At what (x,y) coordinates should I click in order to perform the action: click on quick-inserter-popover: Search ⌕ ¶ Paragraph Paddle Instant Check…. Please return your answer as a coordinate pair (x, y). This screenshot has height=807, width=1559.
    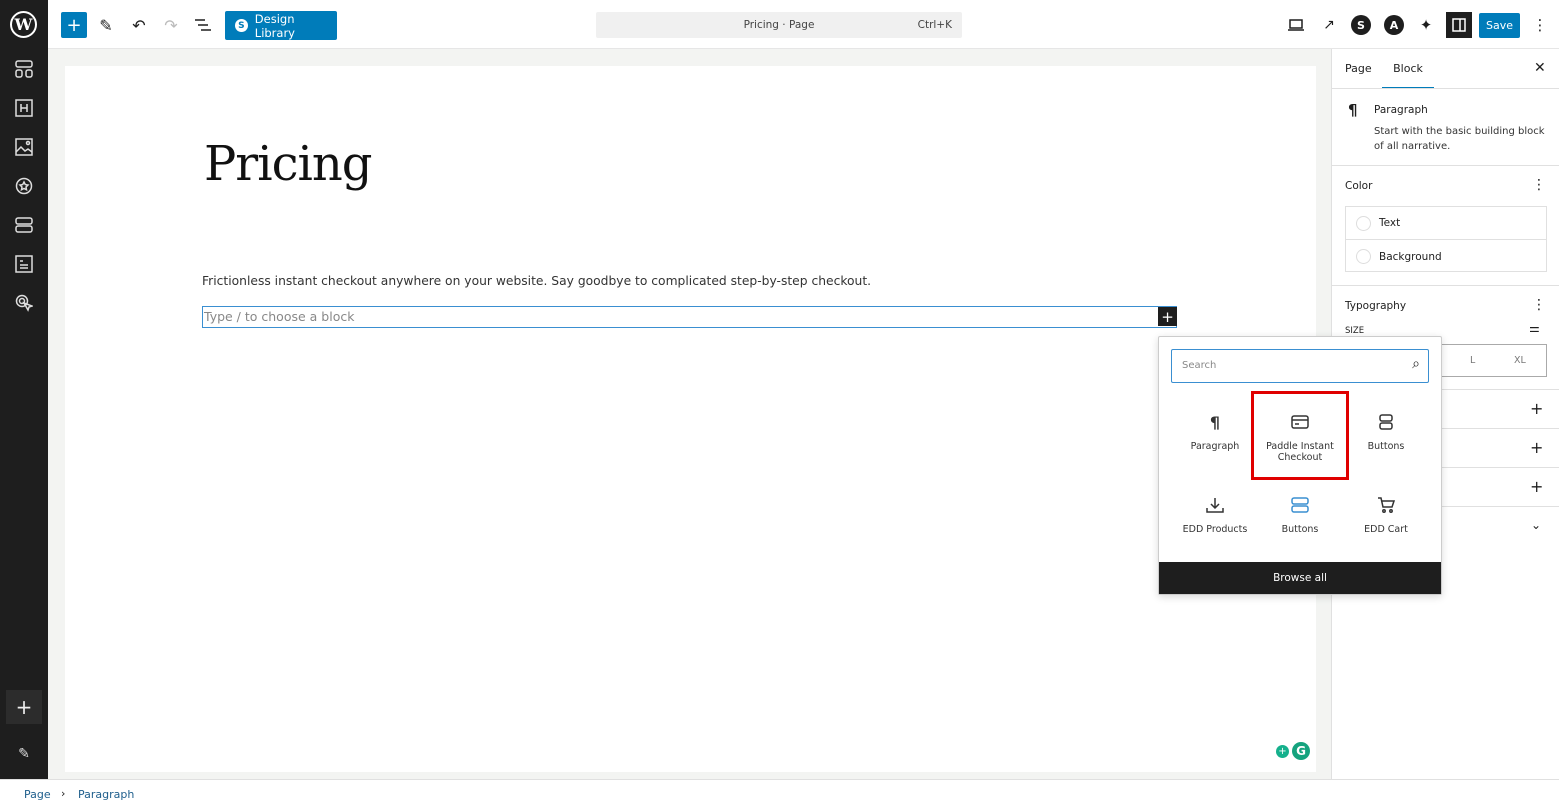
    Looking at the image, I should click on (1300, 465).